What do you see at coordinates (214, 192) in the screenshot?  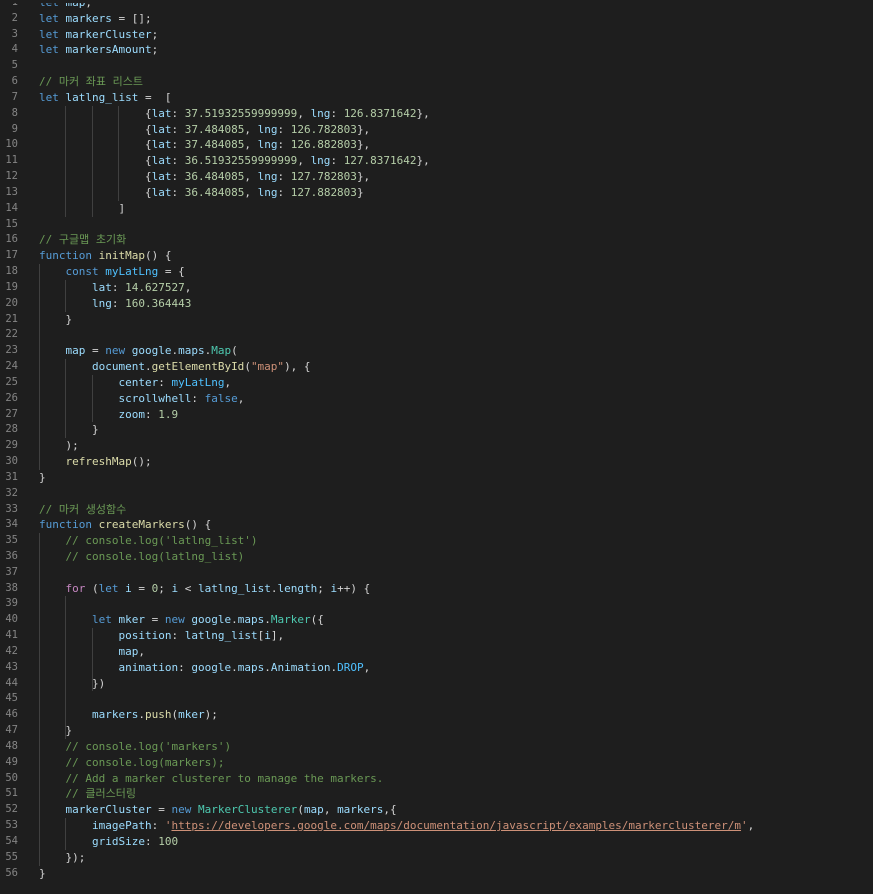 I see `code-token: 36.484085` at bounding box center [214, 192].